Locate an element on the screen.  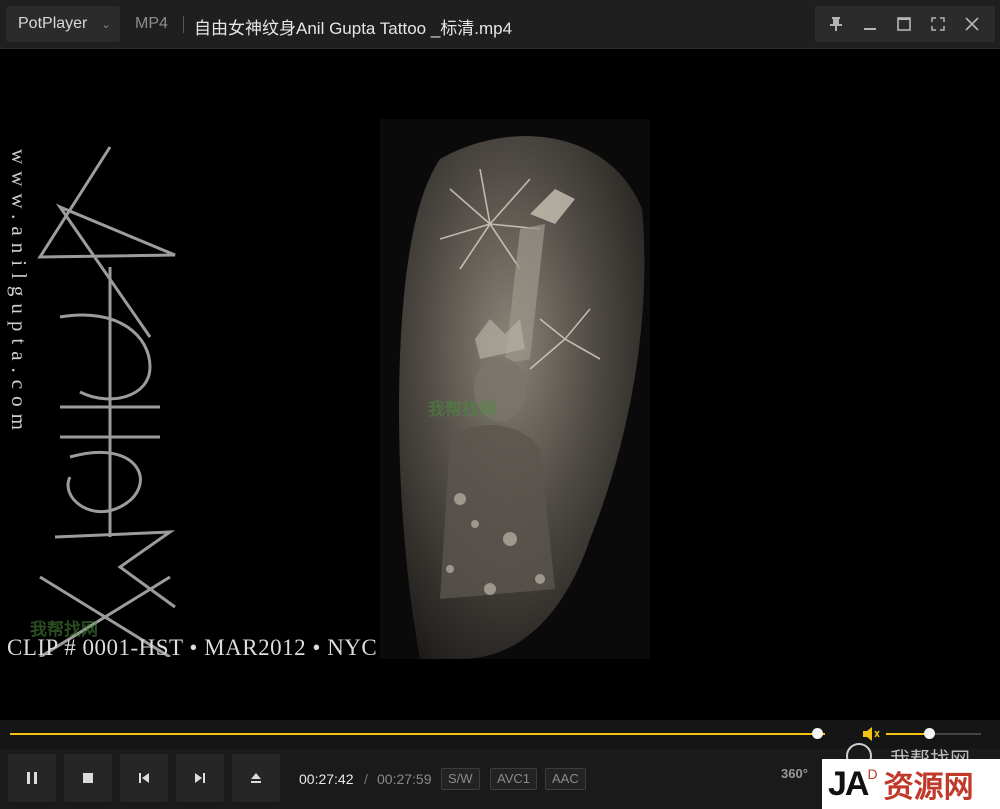
maximize-button is located at coordinates (904, 24).